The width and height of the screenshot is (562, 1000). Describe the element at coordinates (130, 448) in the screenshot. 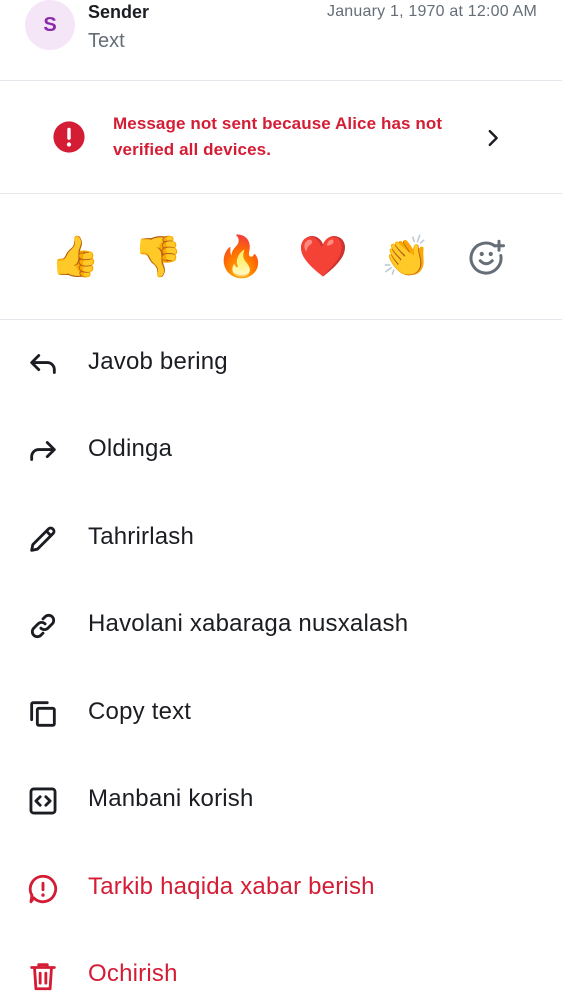

I see `menu-label: Oldinga` at that location.